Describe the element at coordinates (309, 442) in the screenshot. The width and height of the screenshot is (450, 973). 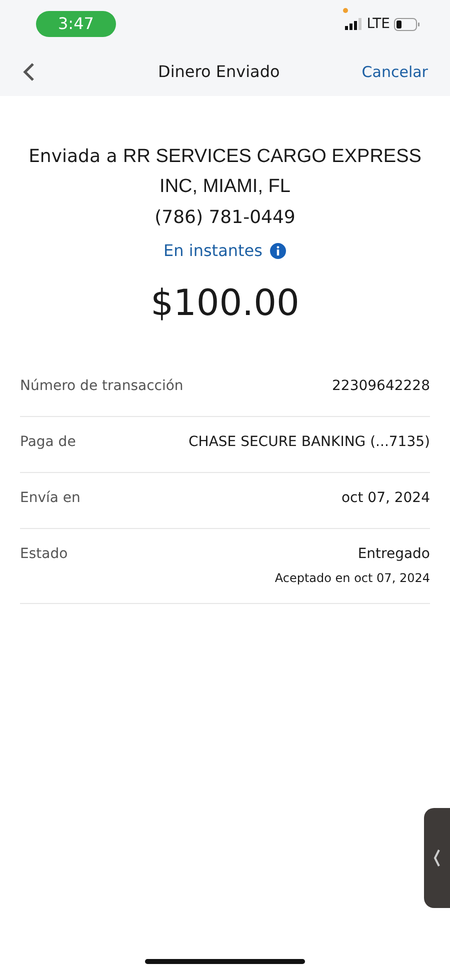
I see `detail-value: CHASE SECURE BANKING (...7135)` at that location.